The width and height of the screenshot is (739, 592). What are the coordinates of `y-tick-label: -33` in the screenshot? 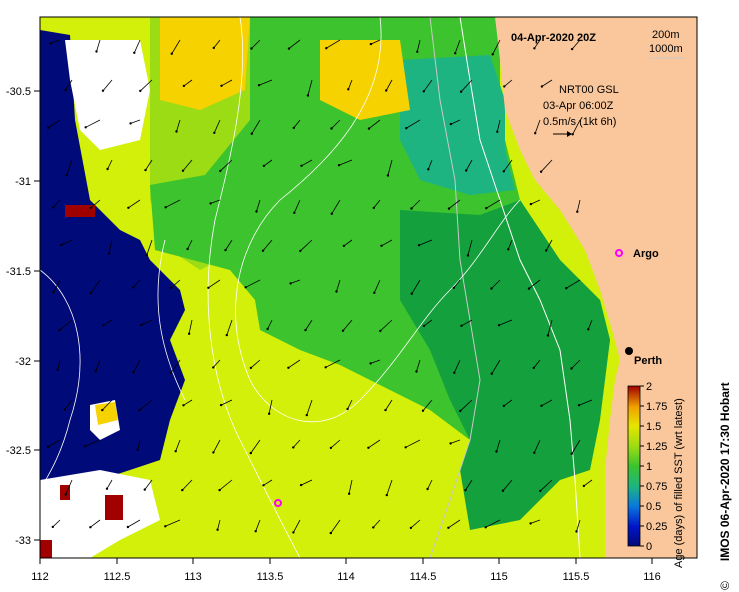 It's located at (23, 541).